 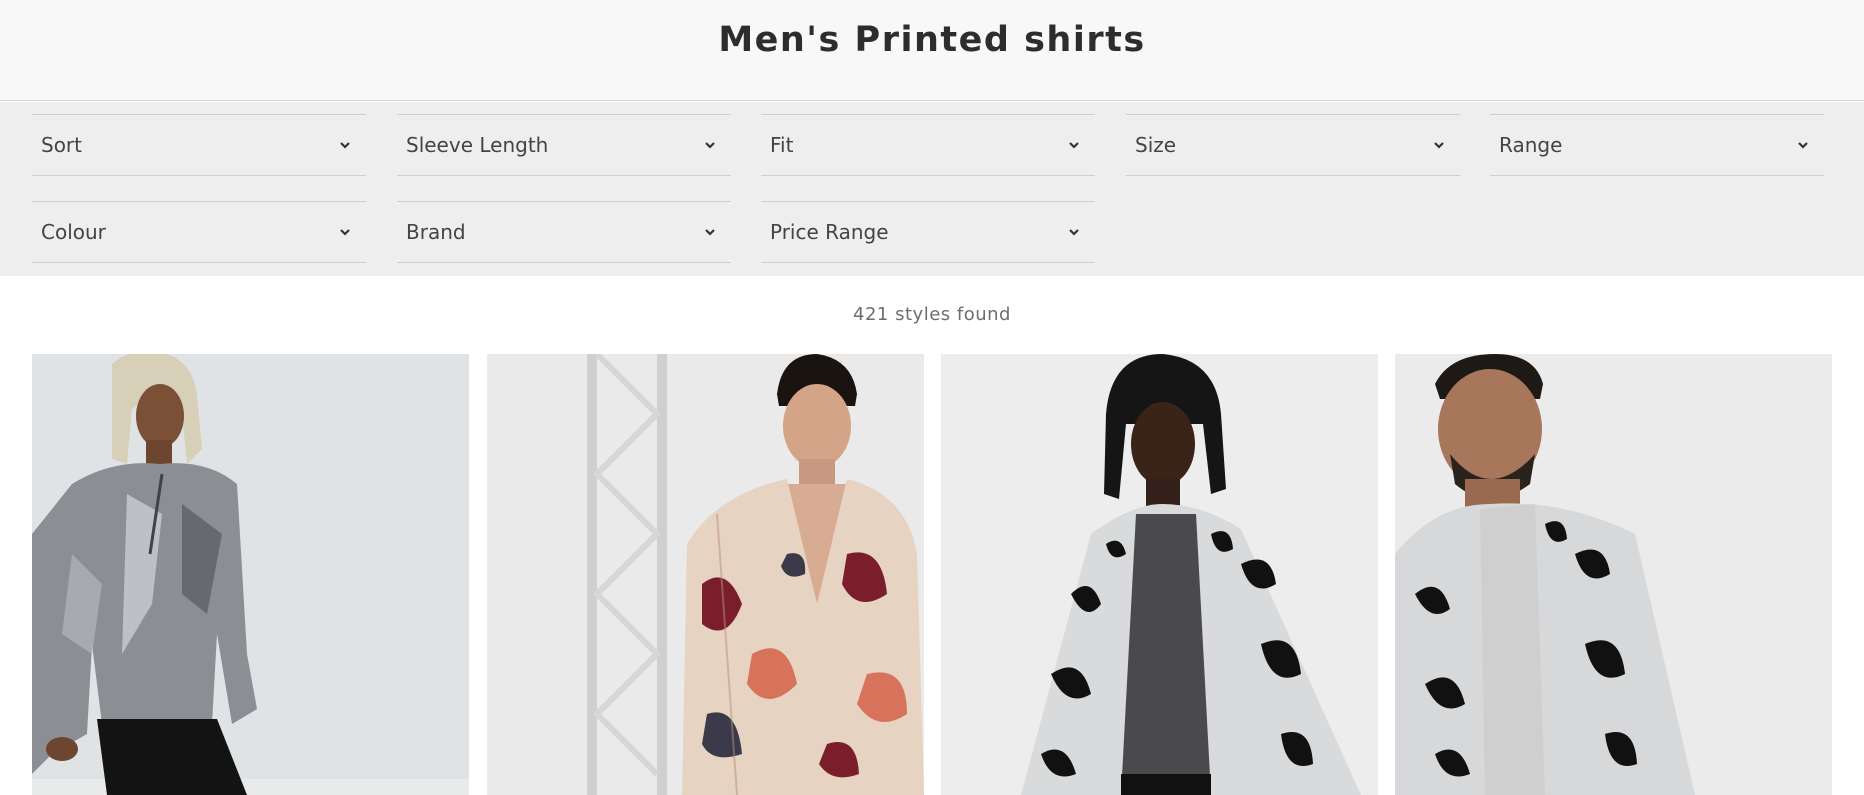 I want to click on page-header: Men's Printed shirts, so click(x=932, y=50).